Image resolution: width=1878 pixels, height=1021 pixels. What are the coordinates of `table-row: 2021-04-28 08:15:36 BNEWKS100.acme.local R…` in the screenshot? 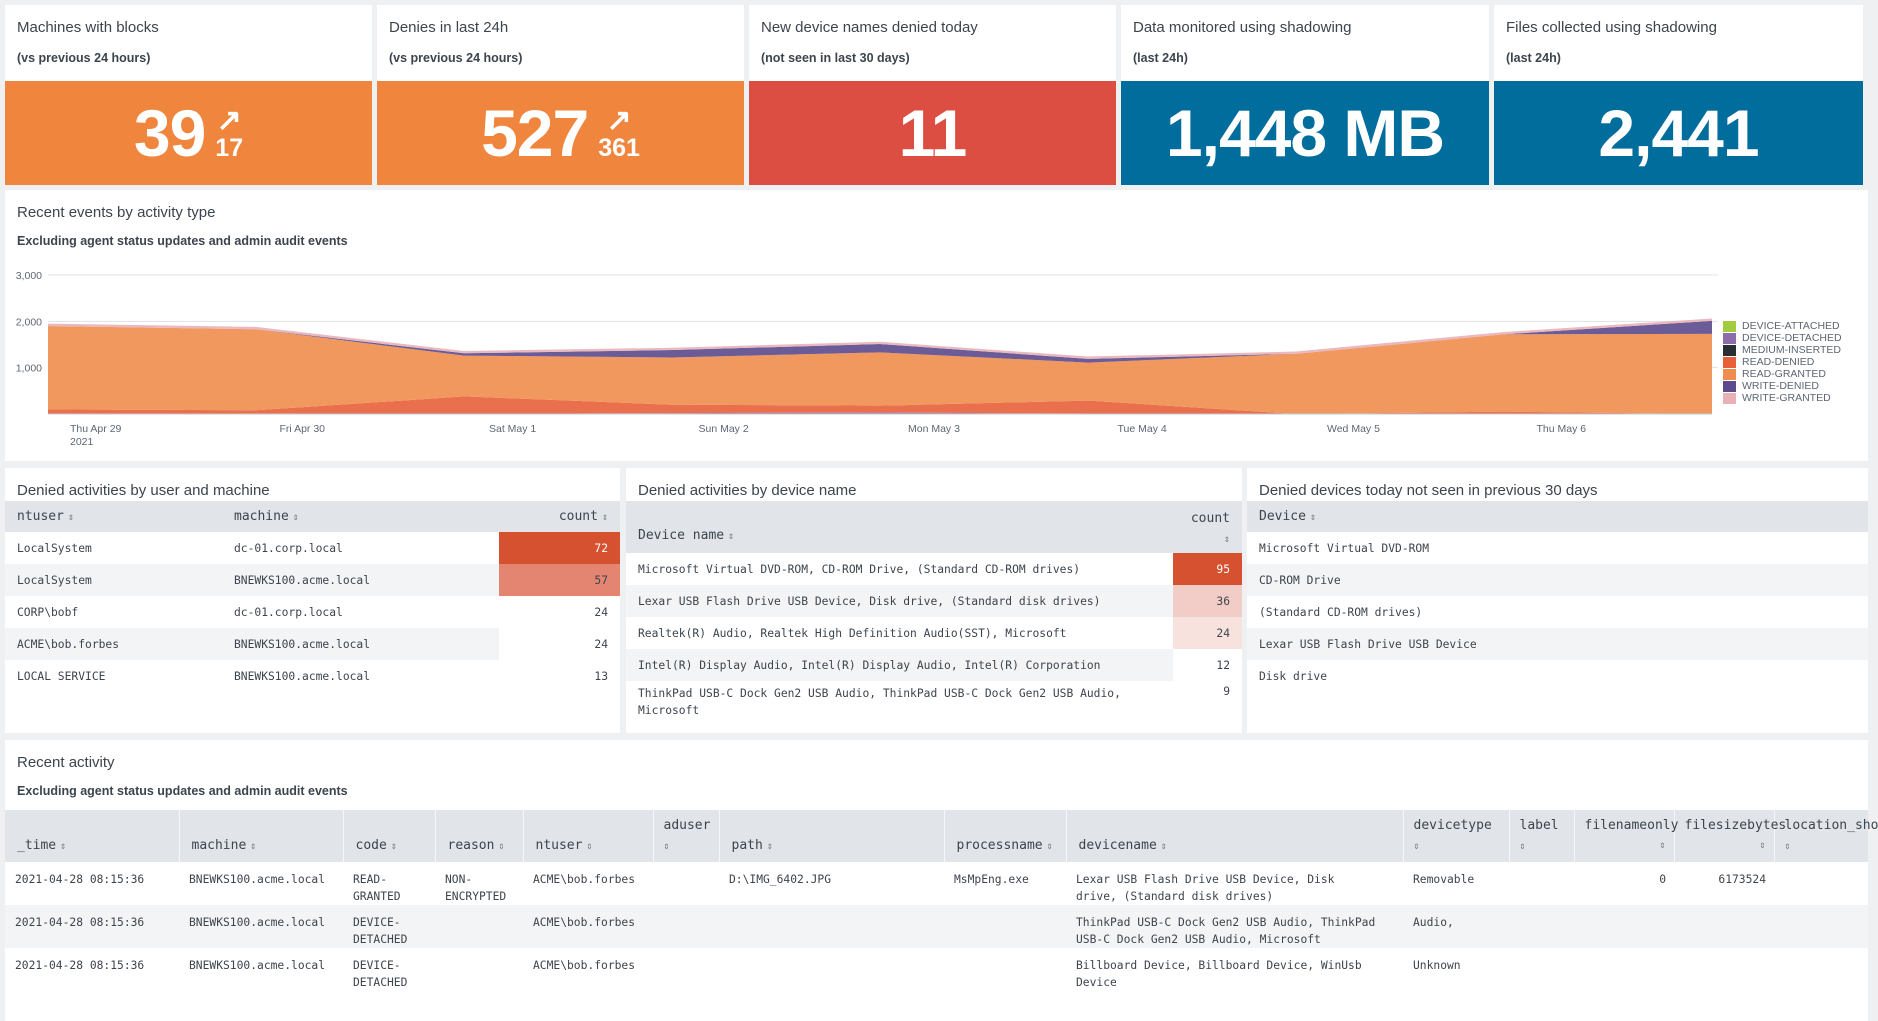 It's located at (936, 883).